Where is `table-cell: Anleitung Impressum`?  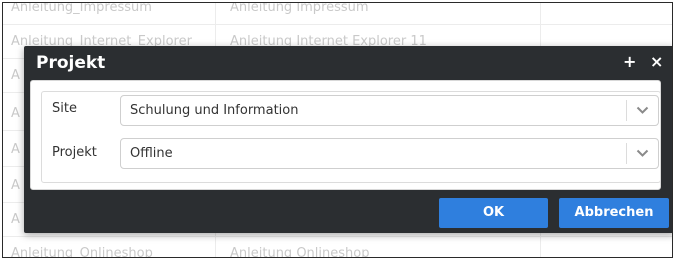
table-cell: Anleitung Impressum is located at coordinates (378, 13).